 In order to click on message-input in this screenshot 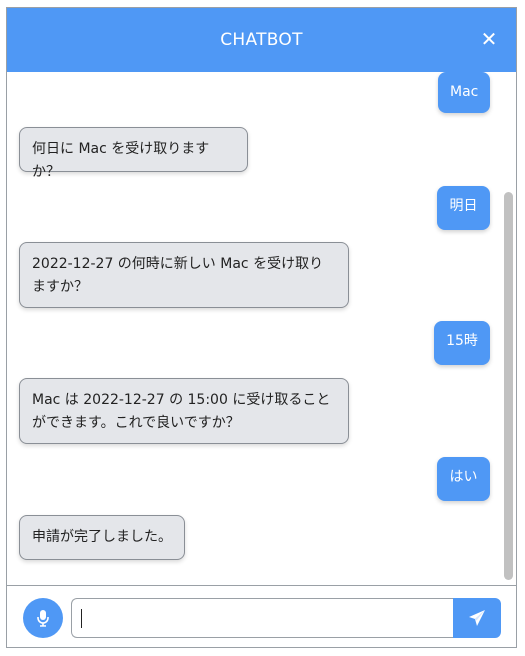, I will do `click(262, 618)`.